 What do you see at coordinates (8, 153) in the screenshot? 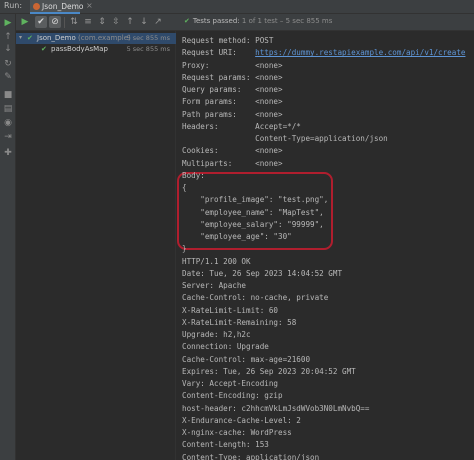
I see `pin-icon: ✚` at bounding box center [8, 153].